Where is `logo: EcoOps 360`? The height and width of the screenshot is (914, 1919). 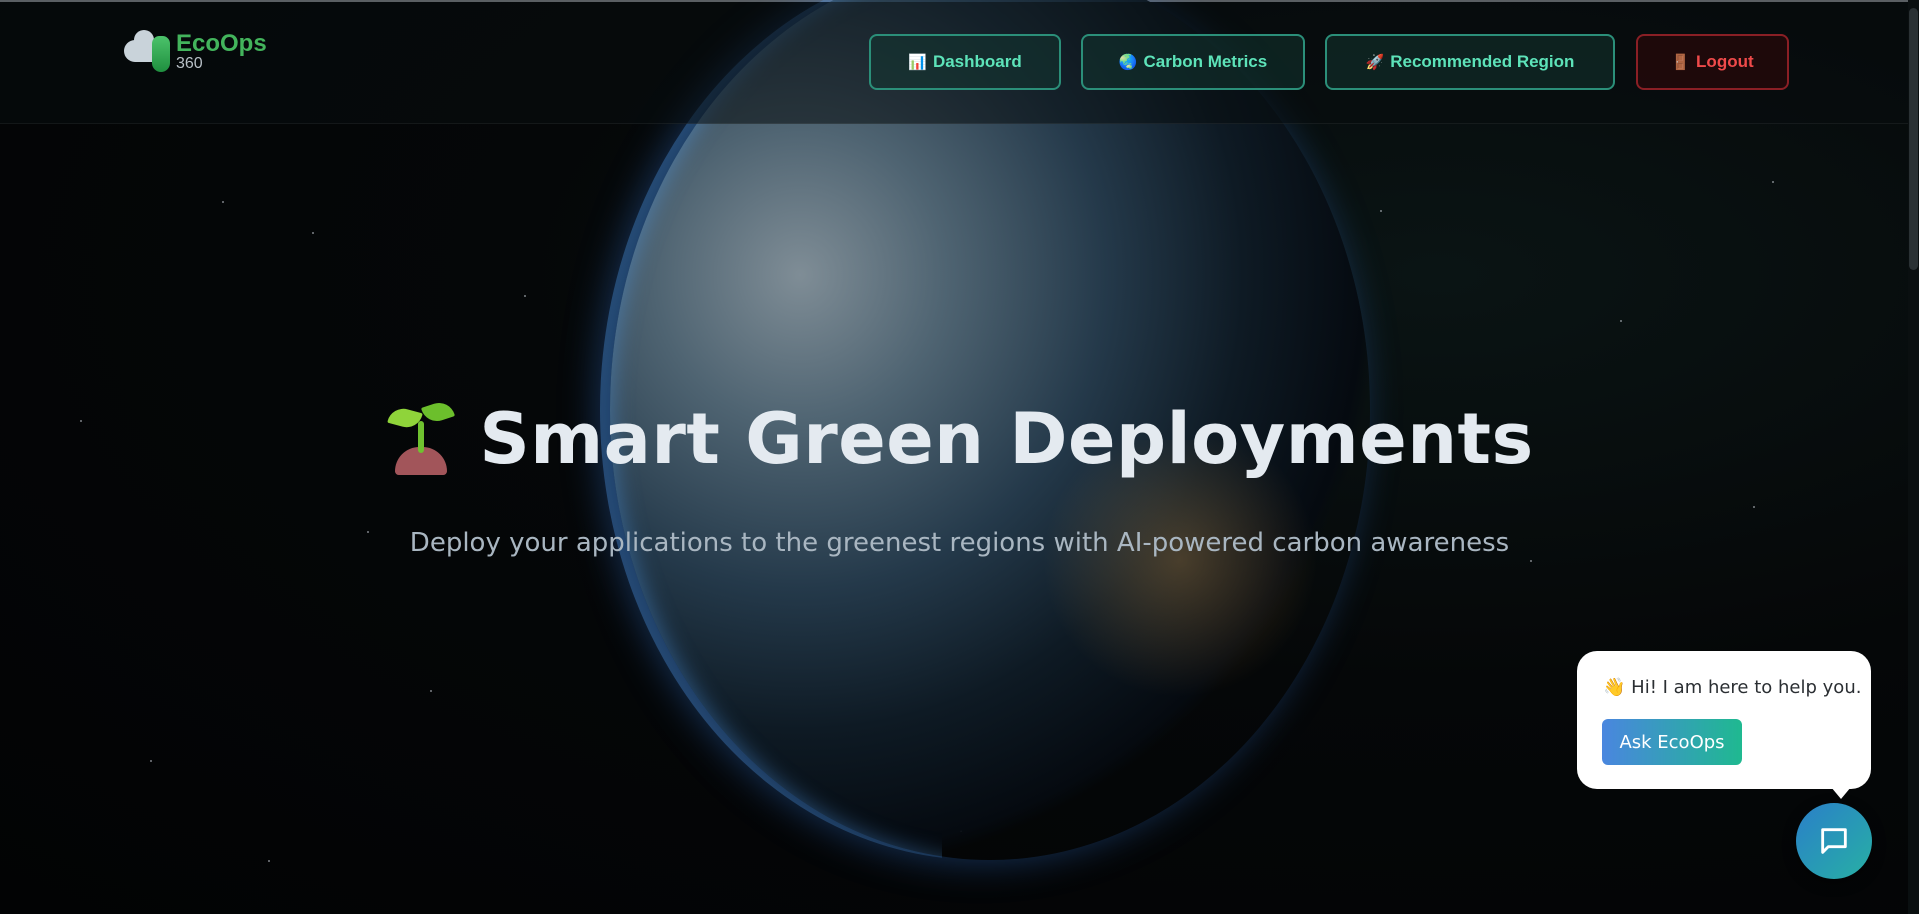
logo: EcoOps 360 is located at coordinates (195, 53).